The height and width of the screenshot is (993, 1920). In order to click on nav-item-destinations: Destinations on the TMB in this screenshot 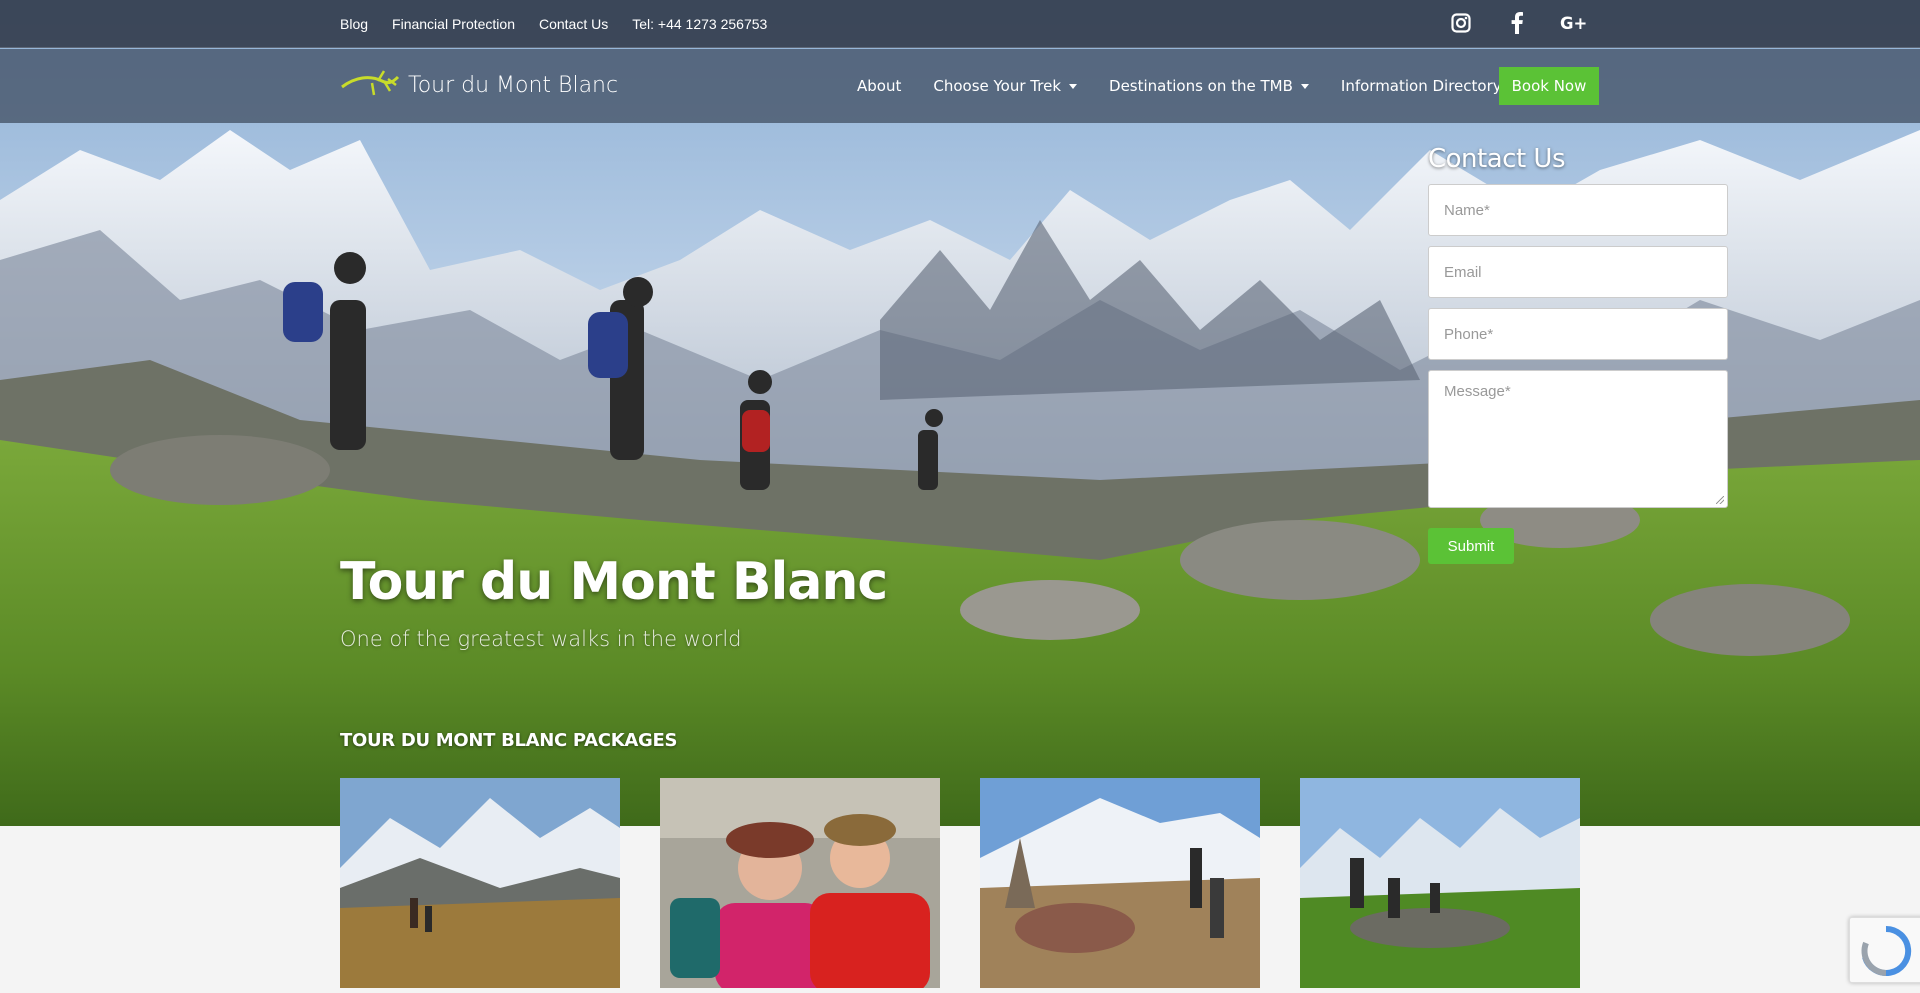, I will do `click(1209, 86)`.